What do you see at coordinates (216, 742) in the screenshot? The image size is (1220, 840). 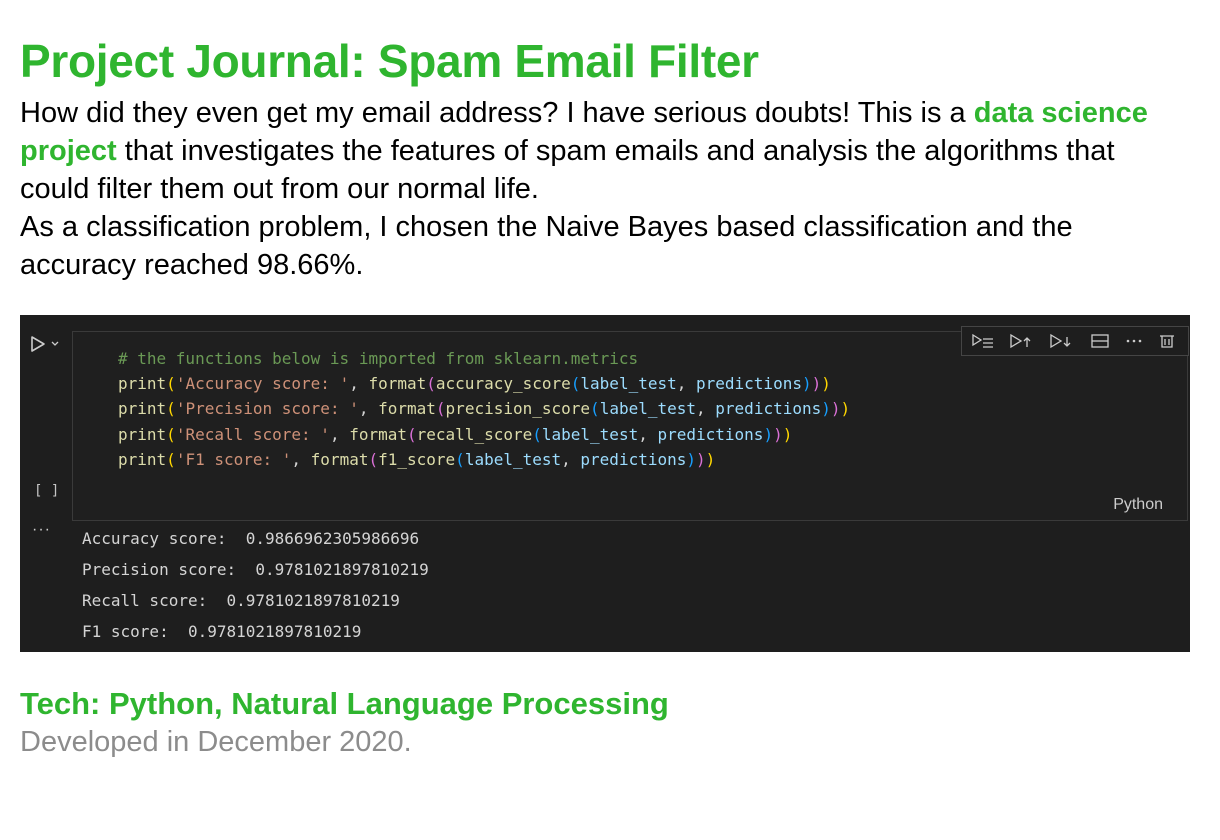 I see `developed-date: Developed in December 2020.` at bounding box center [216, 742].